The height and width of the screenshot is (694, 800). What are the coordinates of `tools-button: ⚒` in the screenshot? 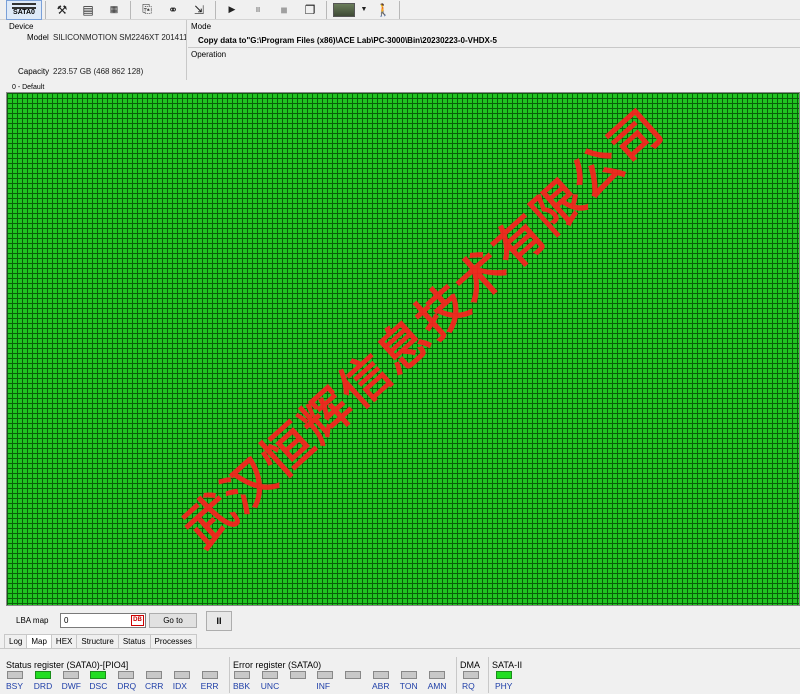 It's located at (62, 10).